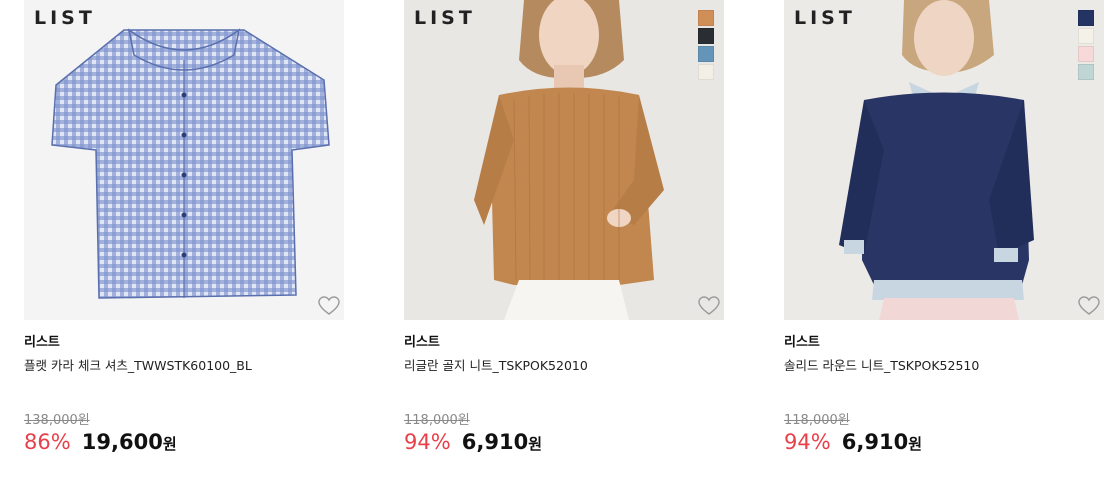 The image size is (1104, 483). Describe the element at coordinates (184, 364) in the screenshot. I see `product-name: 플랫 카라 체크 셔츠_TWWSTK60100_BL` at that location.